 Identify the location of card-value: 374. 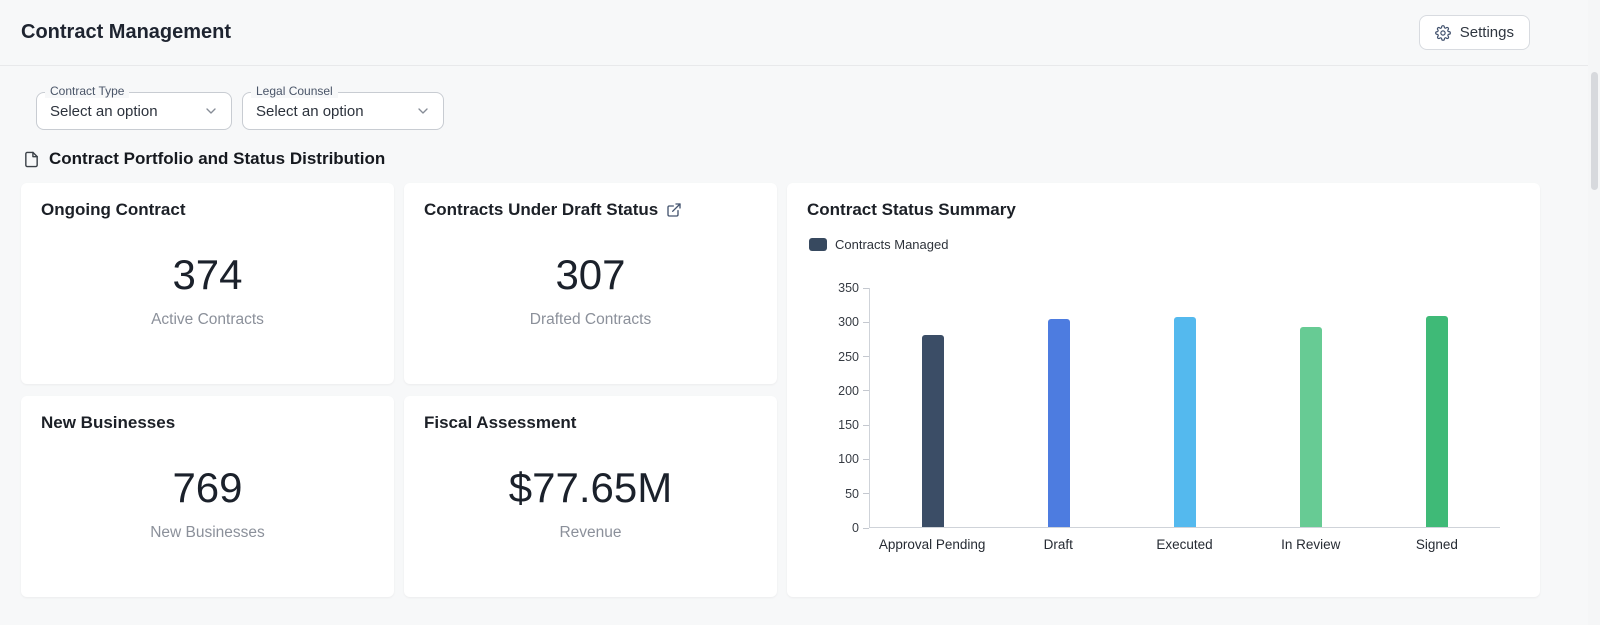
(207, 274).